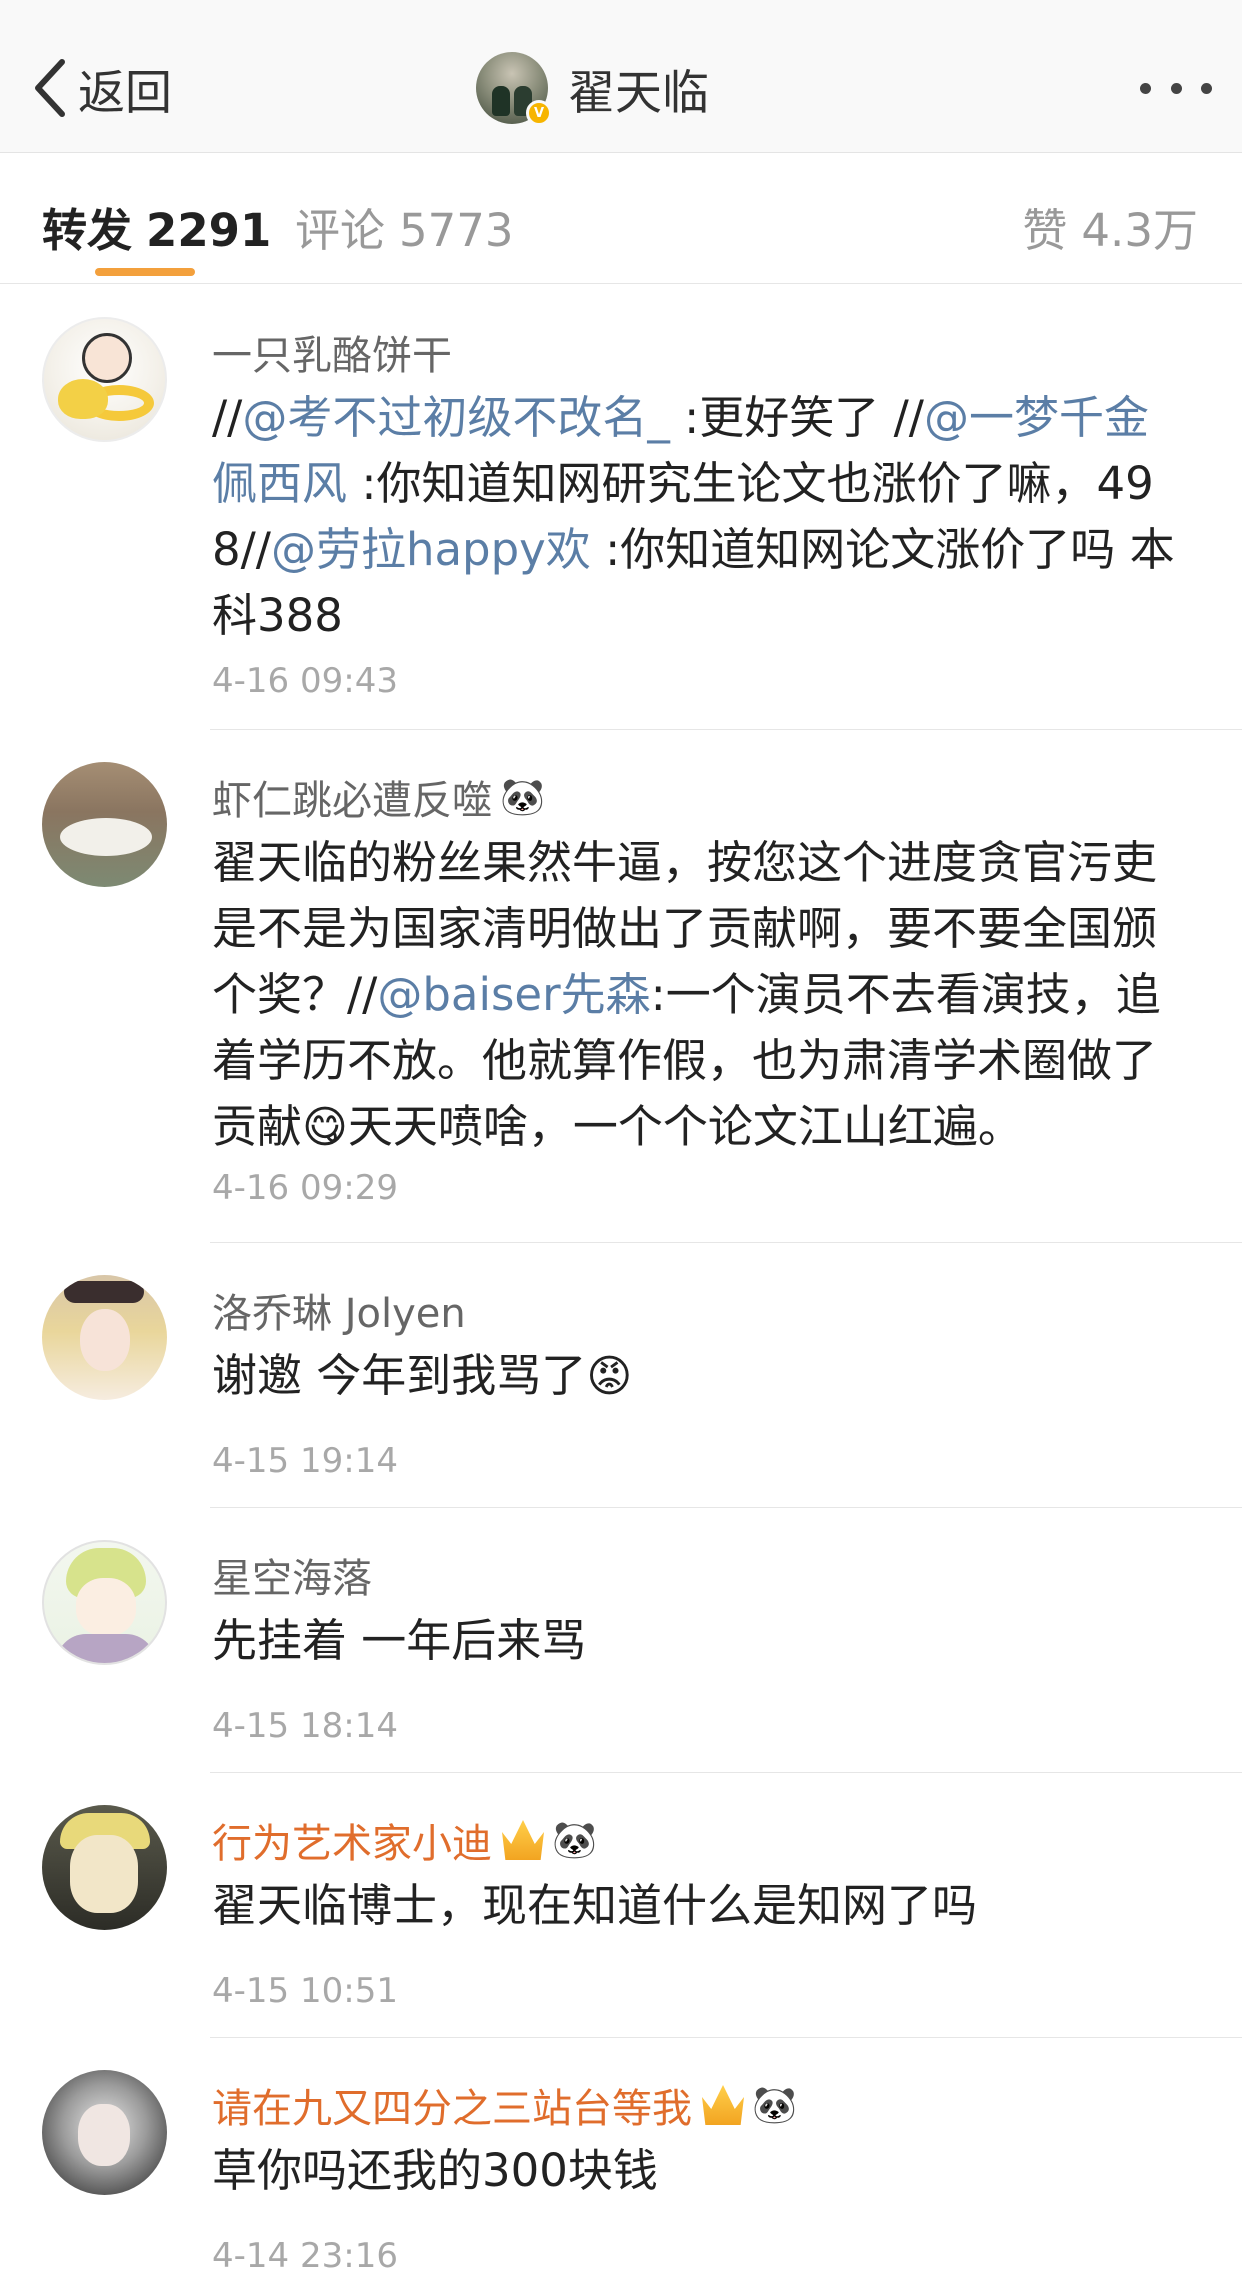  I want to click on list-item: 行为艺术家小迪 🐼 翟天临博士，现在知道什么是知网了吗 4-15 10:51, so click(621, 1905).